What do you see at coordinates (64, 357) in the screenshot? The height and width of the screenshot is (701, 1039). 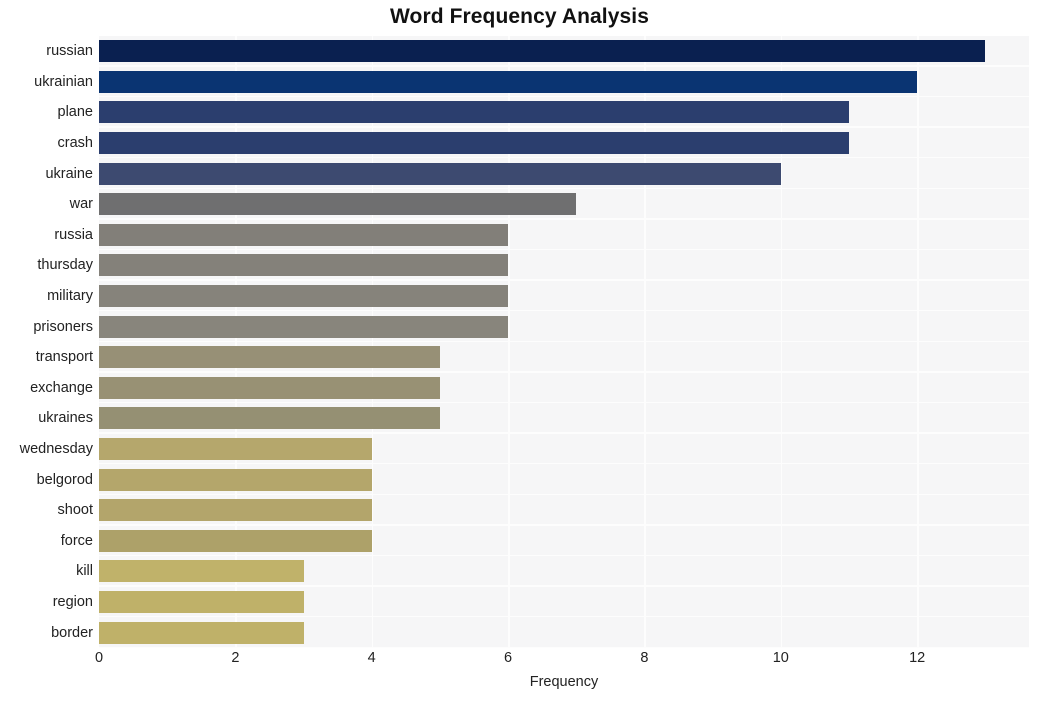 I see `y-tick-label-transport: transport` at bounding box center [64, 357].